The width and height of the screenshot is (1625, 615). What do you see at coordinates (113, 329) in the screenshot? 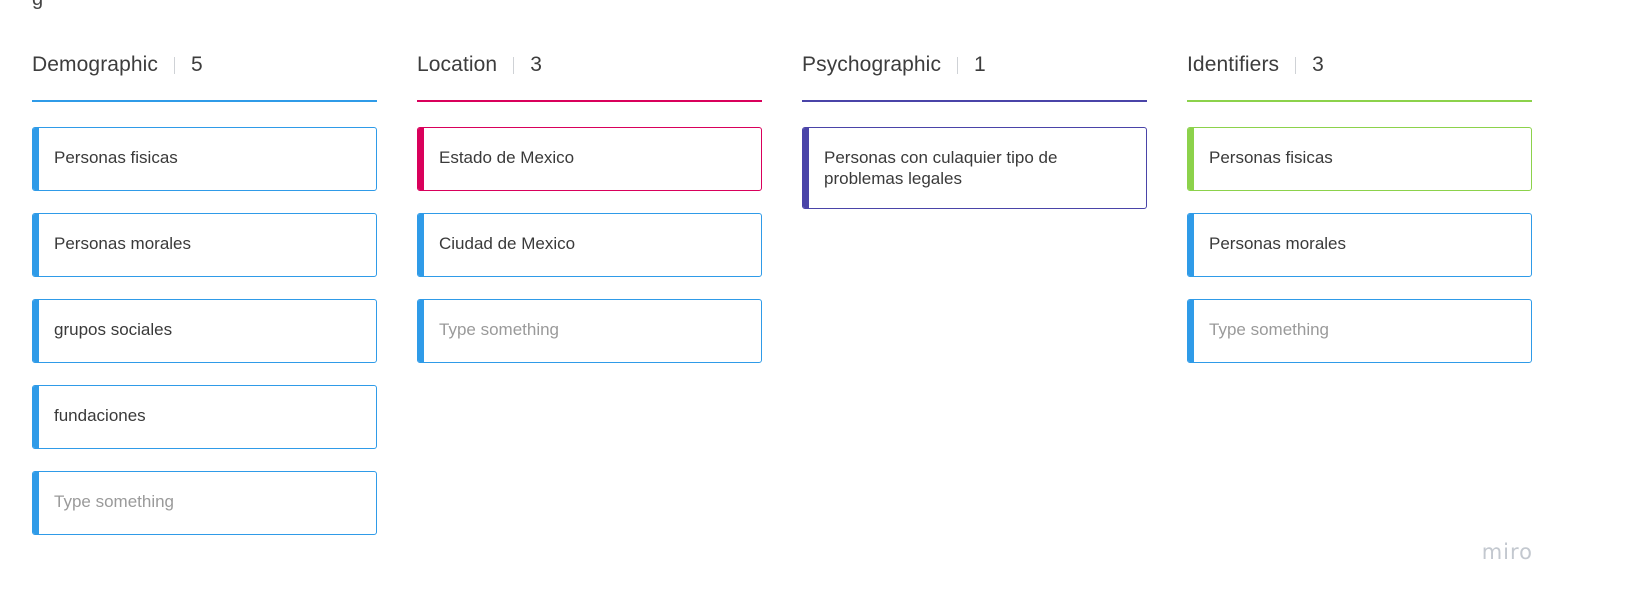
I see `card-text: grupos sociales` at bounding box center [113, 329].